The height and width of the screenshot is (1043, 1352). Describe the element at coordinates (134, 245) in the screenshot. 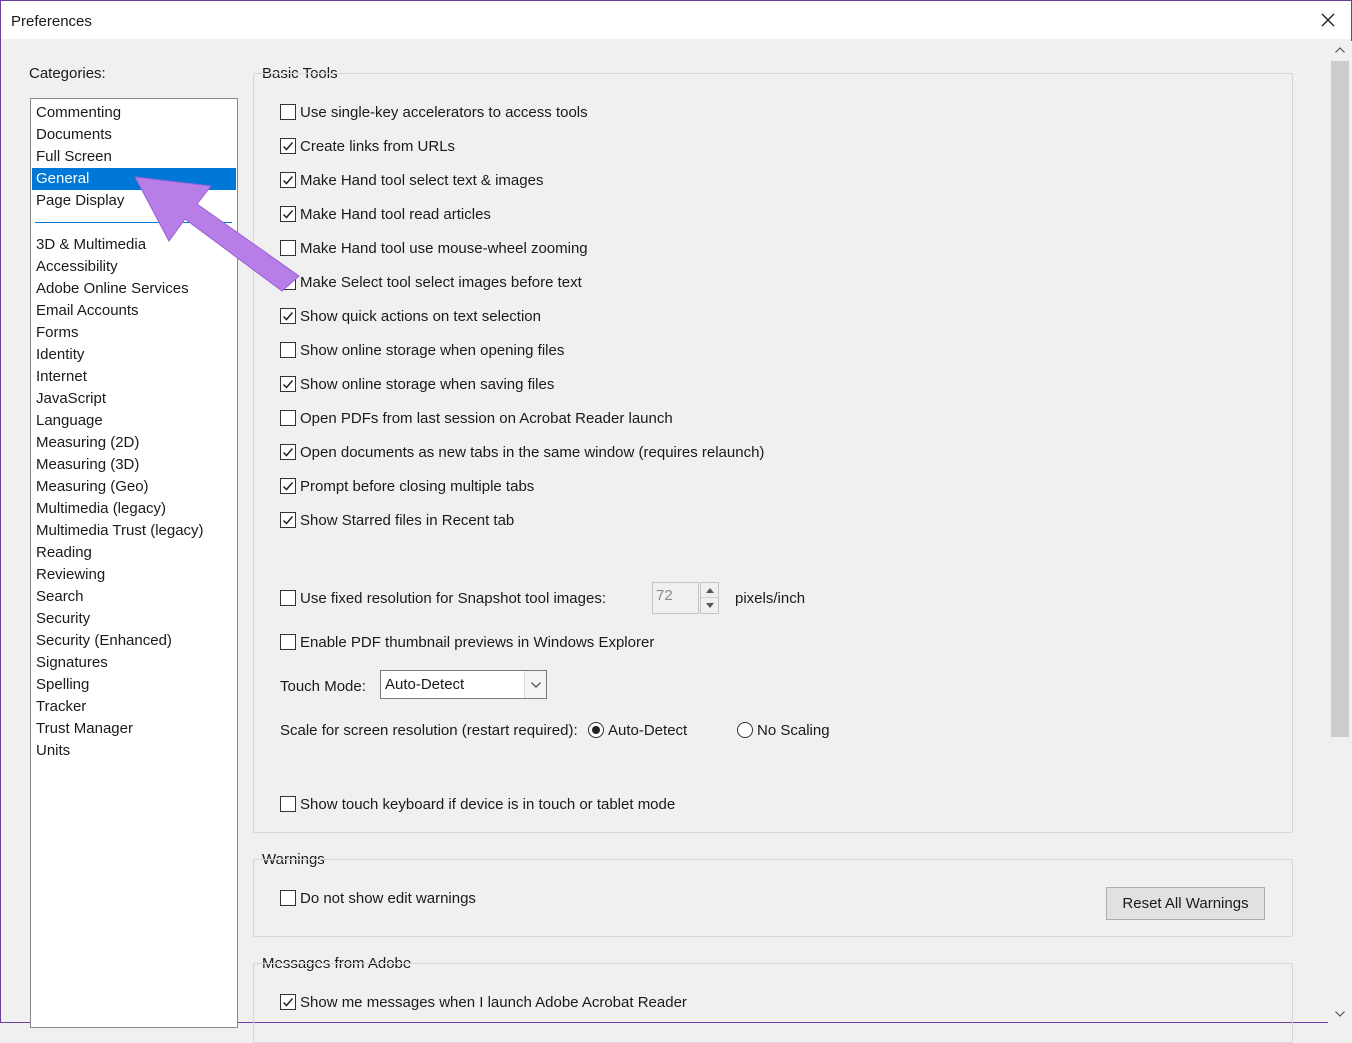

I see `category-item: 3D & Multimedia` at that location.